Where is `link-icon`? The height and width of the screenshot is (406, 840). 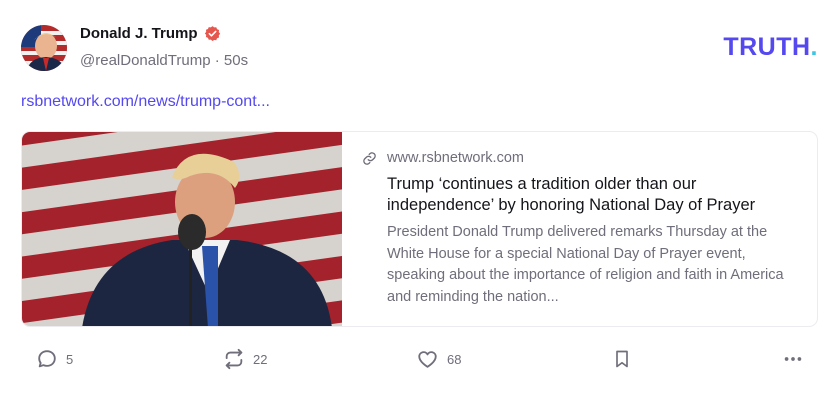 link-icon is located at coordinates (369, 158).